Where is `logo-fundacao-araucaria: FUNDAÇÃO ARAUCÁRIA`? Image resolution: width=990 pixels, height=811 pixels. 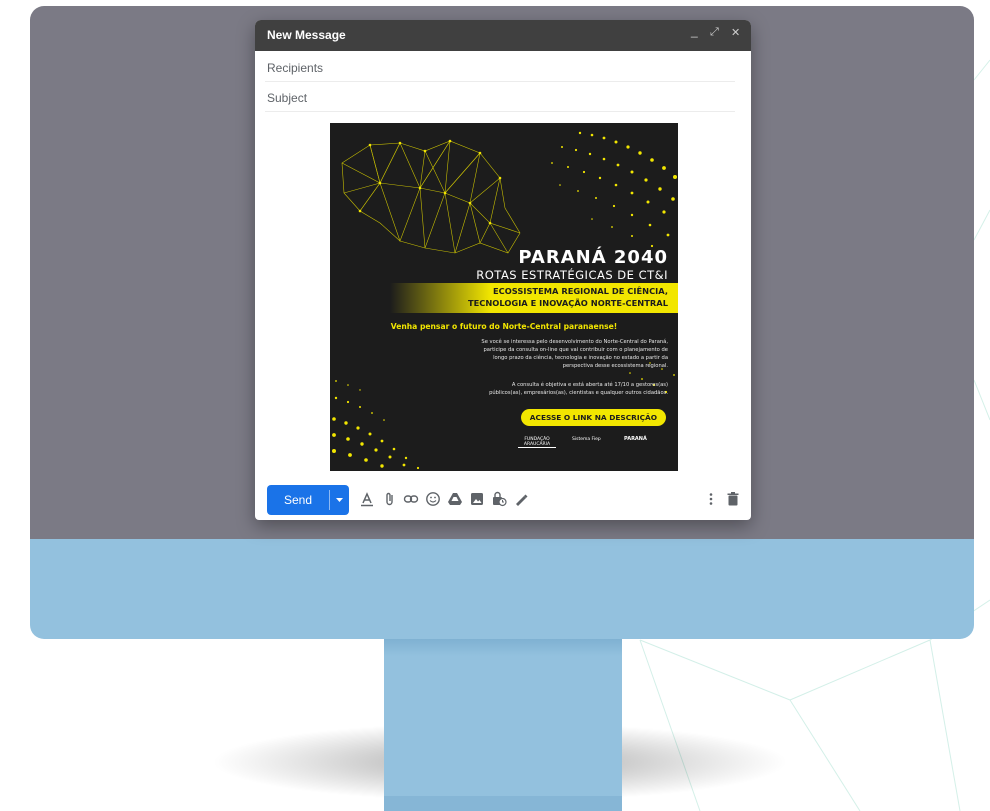
logo-fundacao-araucaria: FUNDAÇÃO ARAUCÁRIA is located at coordinates (537, 442).